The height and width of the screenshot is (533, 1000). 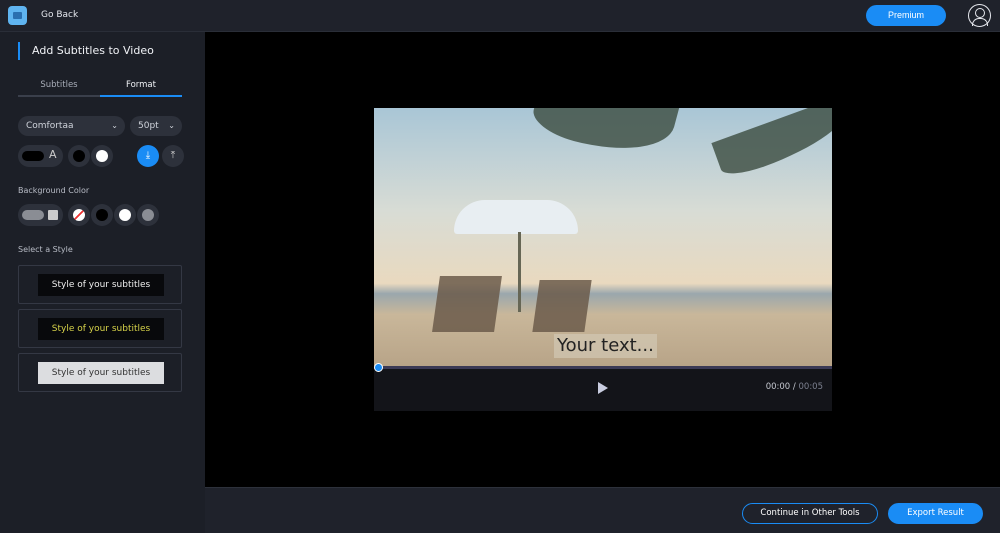 I want to click on style-option-3: Style of your subtitles, so click(x=100, y=372).